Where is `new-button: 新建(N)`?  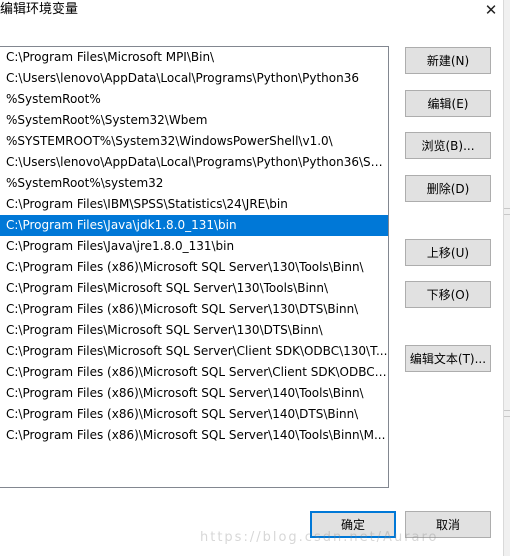 new-button: 新建(N) is located at coordinates (448, 60).